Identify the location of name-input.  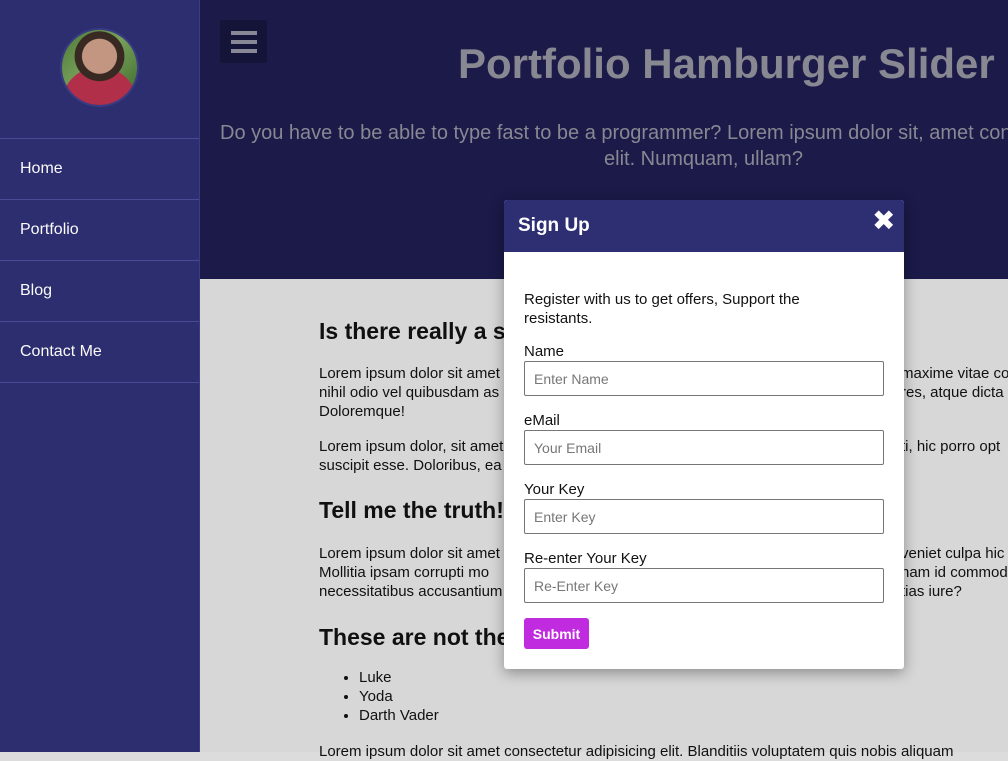
(704, 378).